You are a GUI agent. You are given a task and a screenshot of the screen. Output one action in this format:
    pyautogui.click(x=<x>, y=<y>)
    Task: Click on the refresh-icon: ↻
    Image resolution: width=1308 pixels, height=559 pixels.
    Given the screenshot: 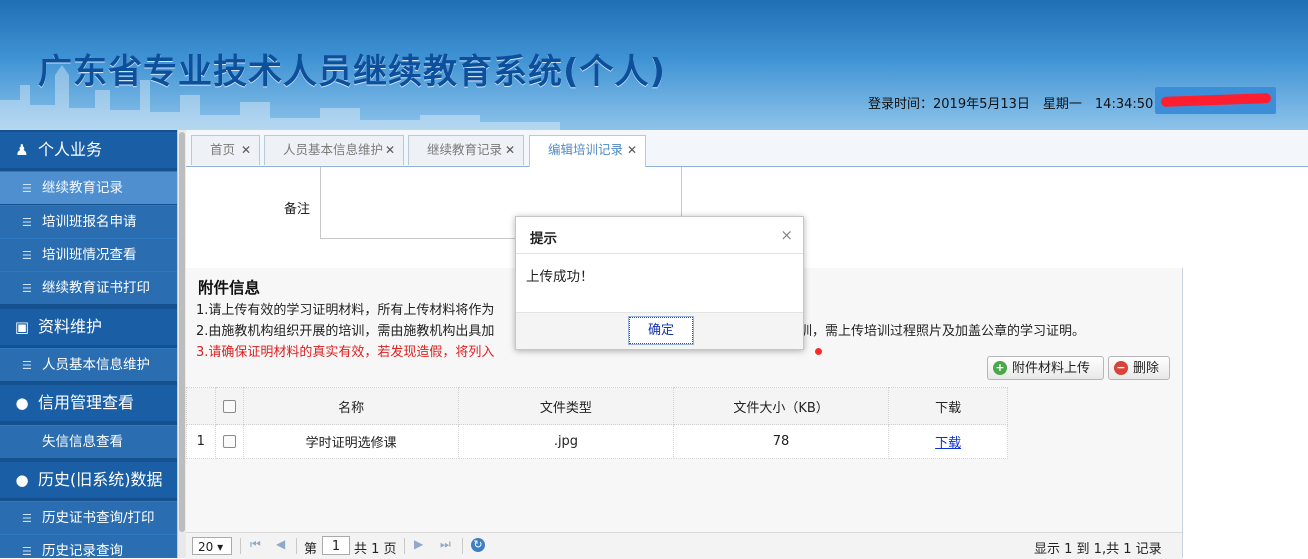 What is the action you would take?
    pyautogui.click(x=478, y=545)
    